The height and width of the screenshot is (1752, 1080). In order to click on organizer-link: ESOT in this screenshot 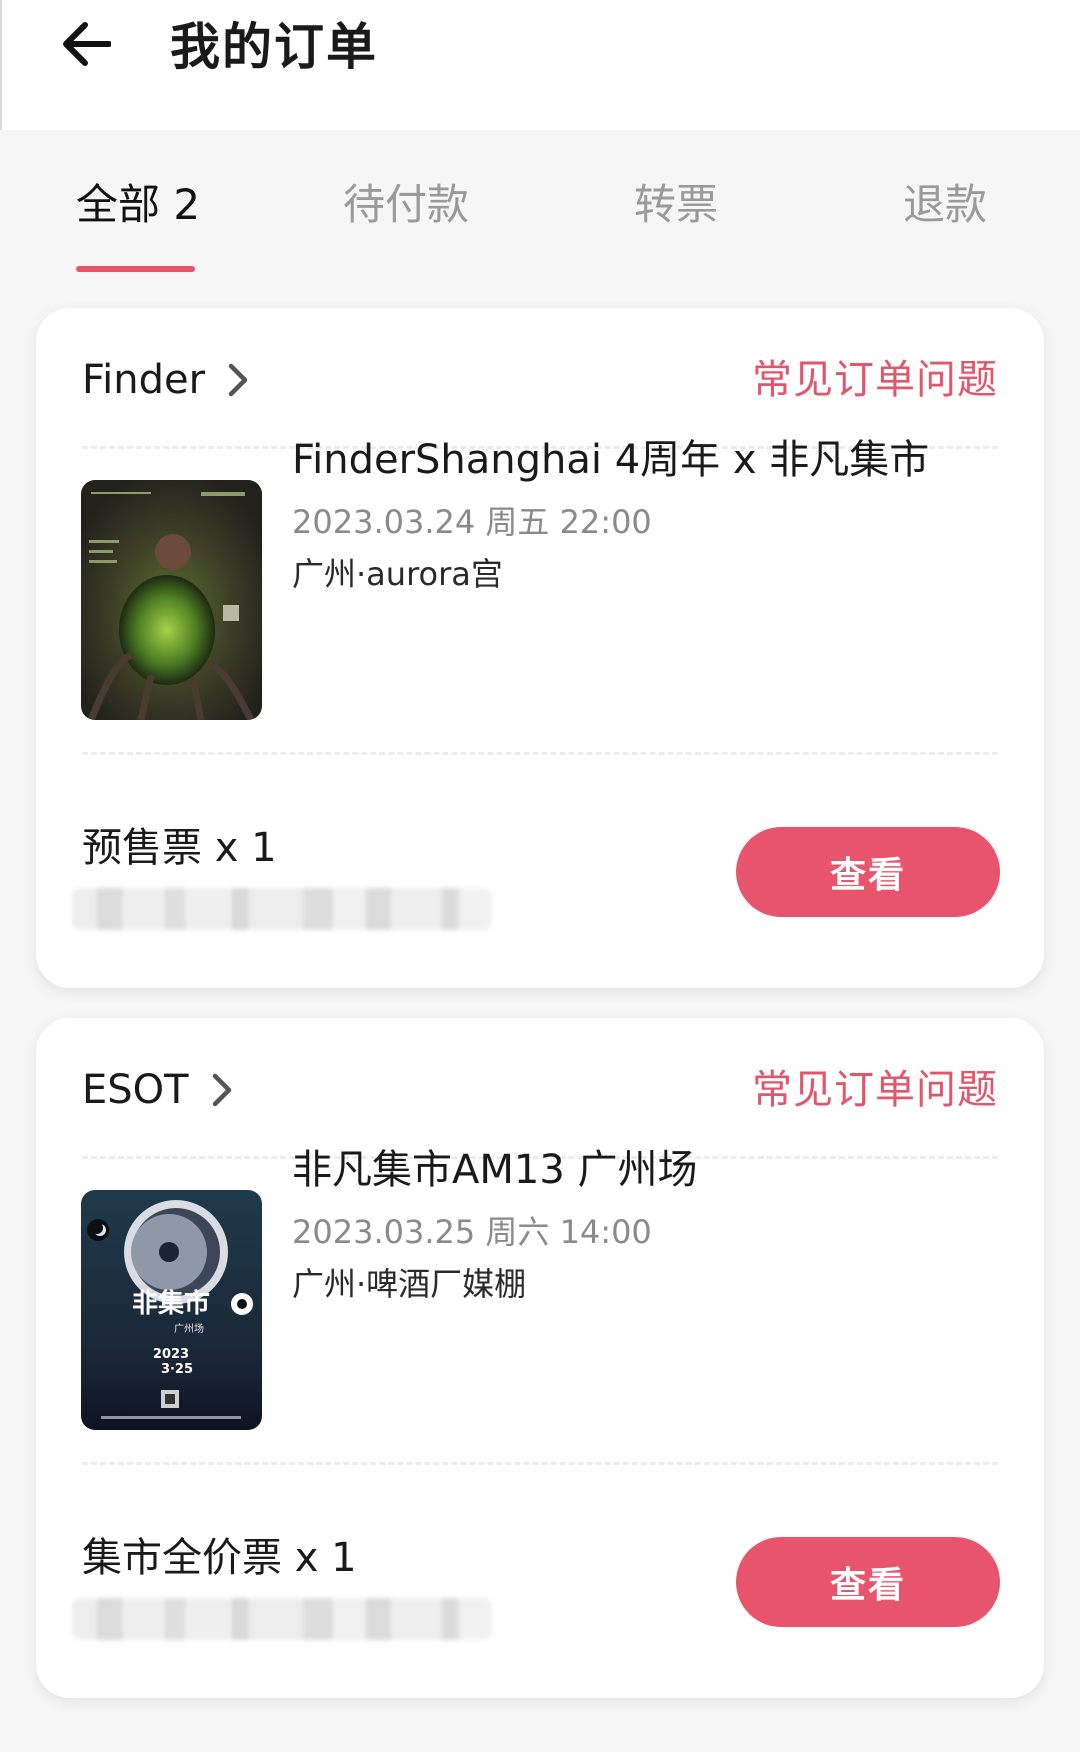, I will do `click(157, 1090)`.